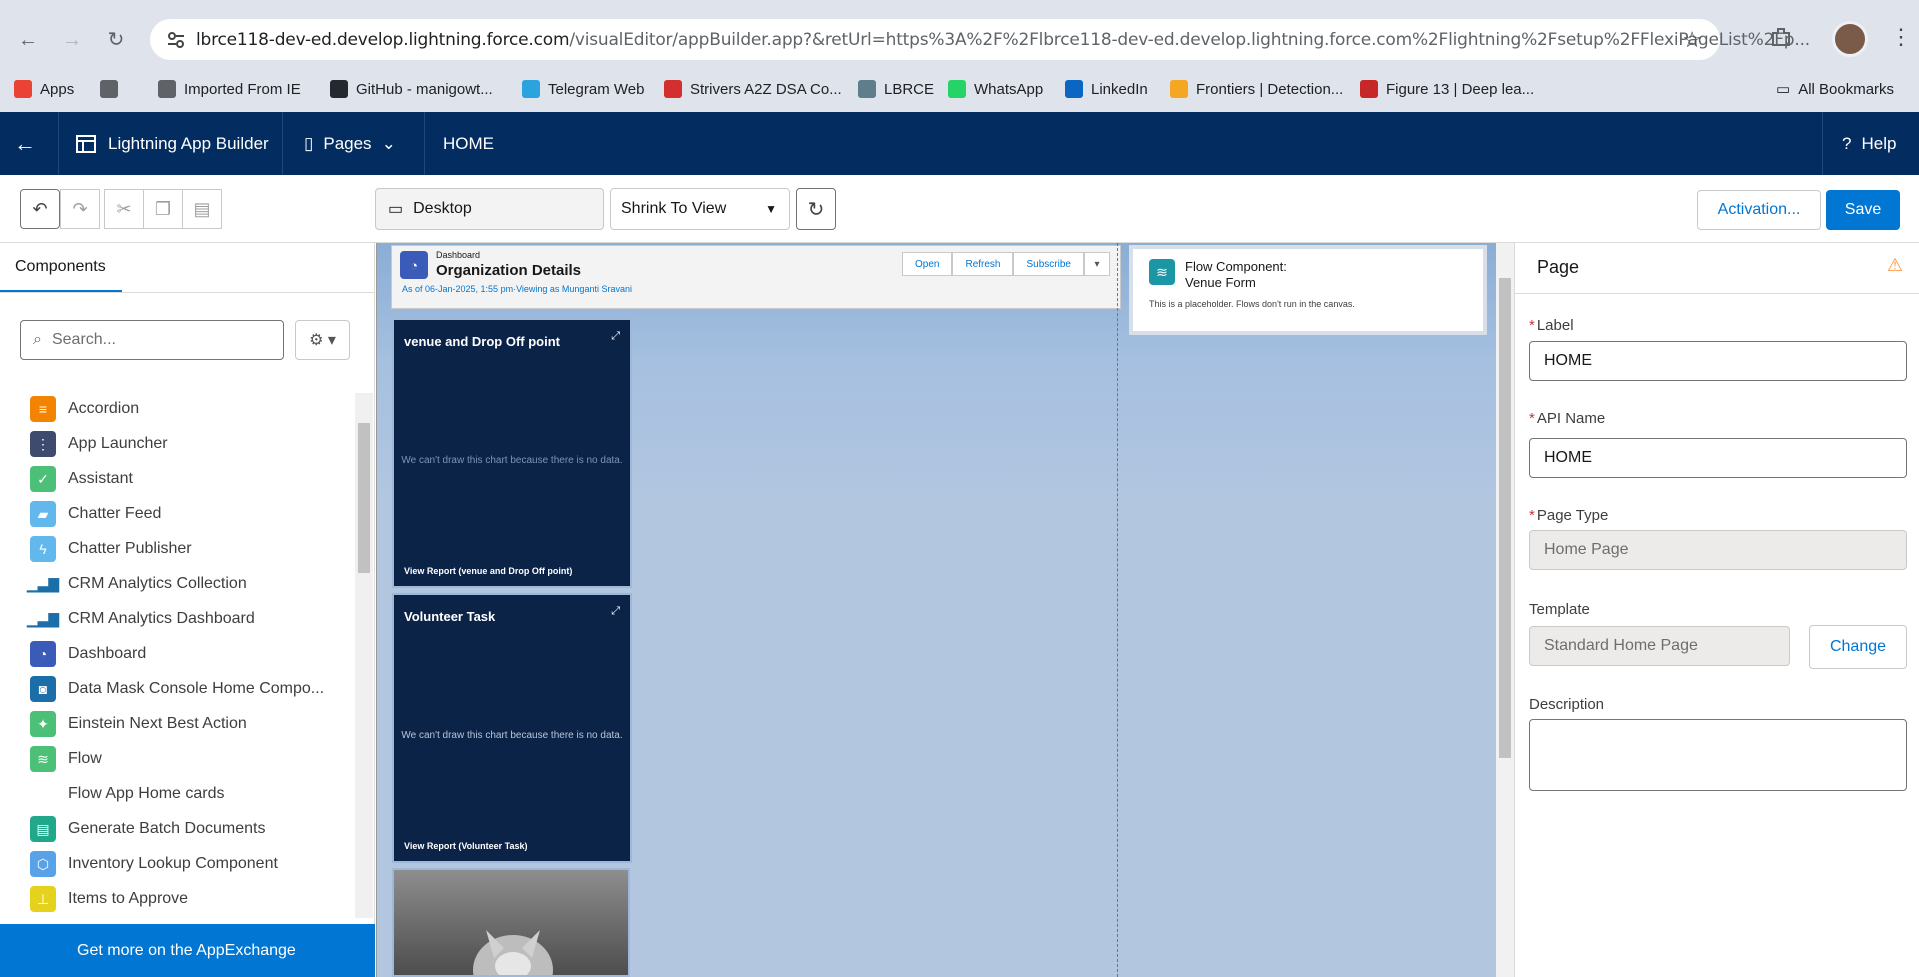  What do you see at coordinates (163, 209) in the screenshot?
I see `copy-icon: ❐` at bounding box center [163, 209].